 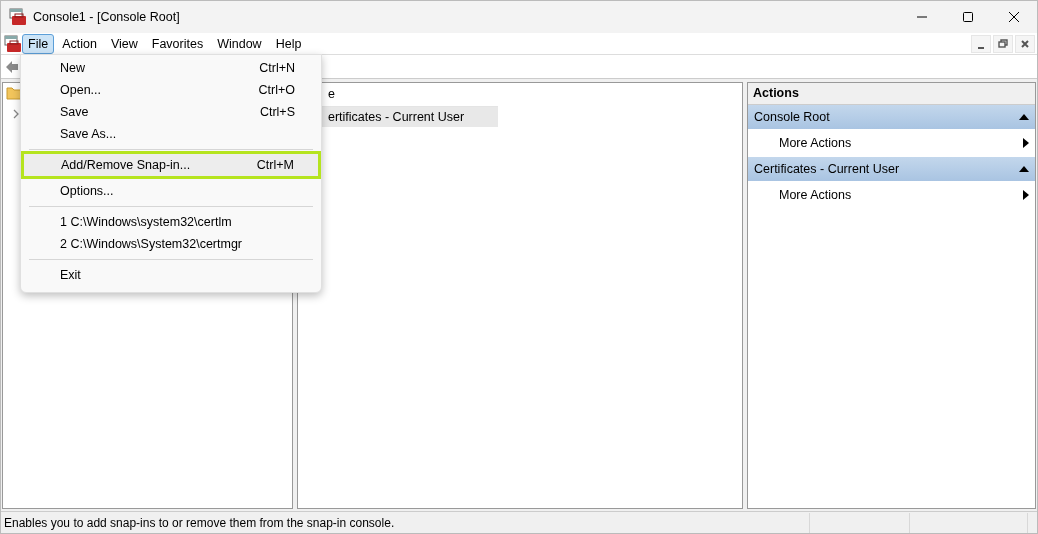 I want to click on restore-icon, so click(x=1003, y=43).